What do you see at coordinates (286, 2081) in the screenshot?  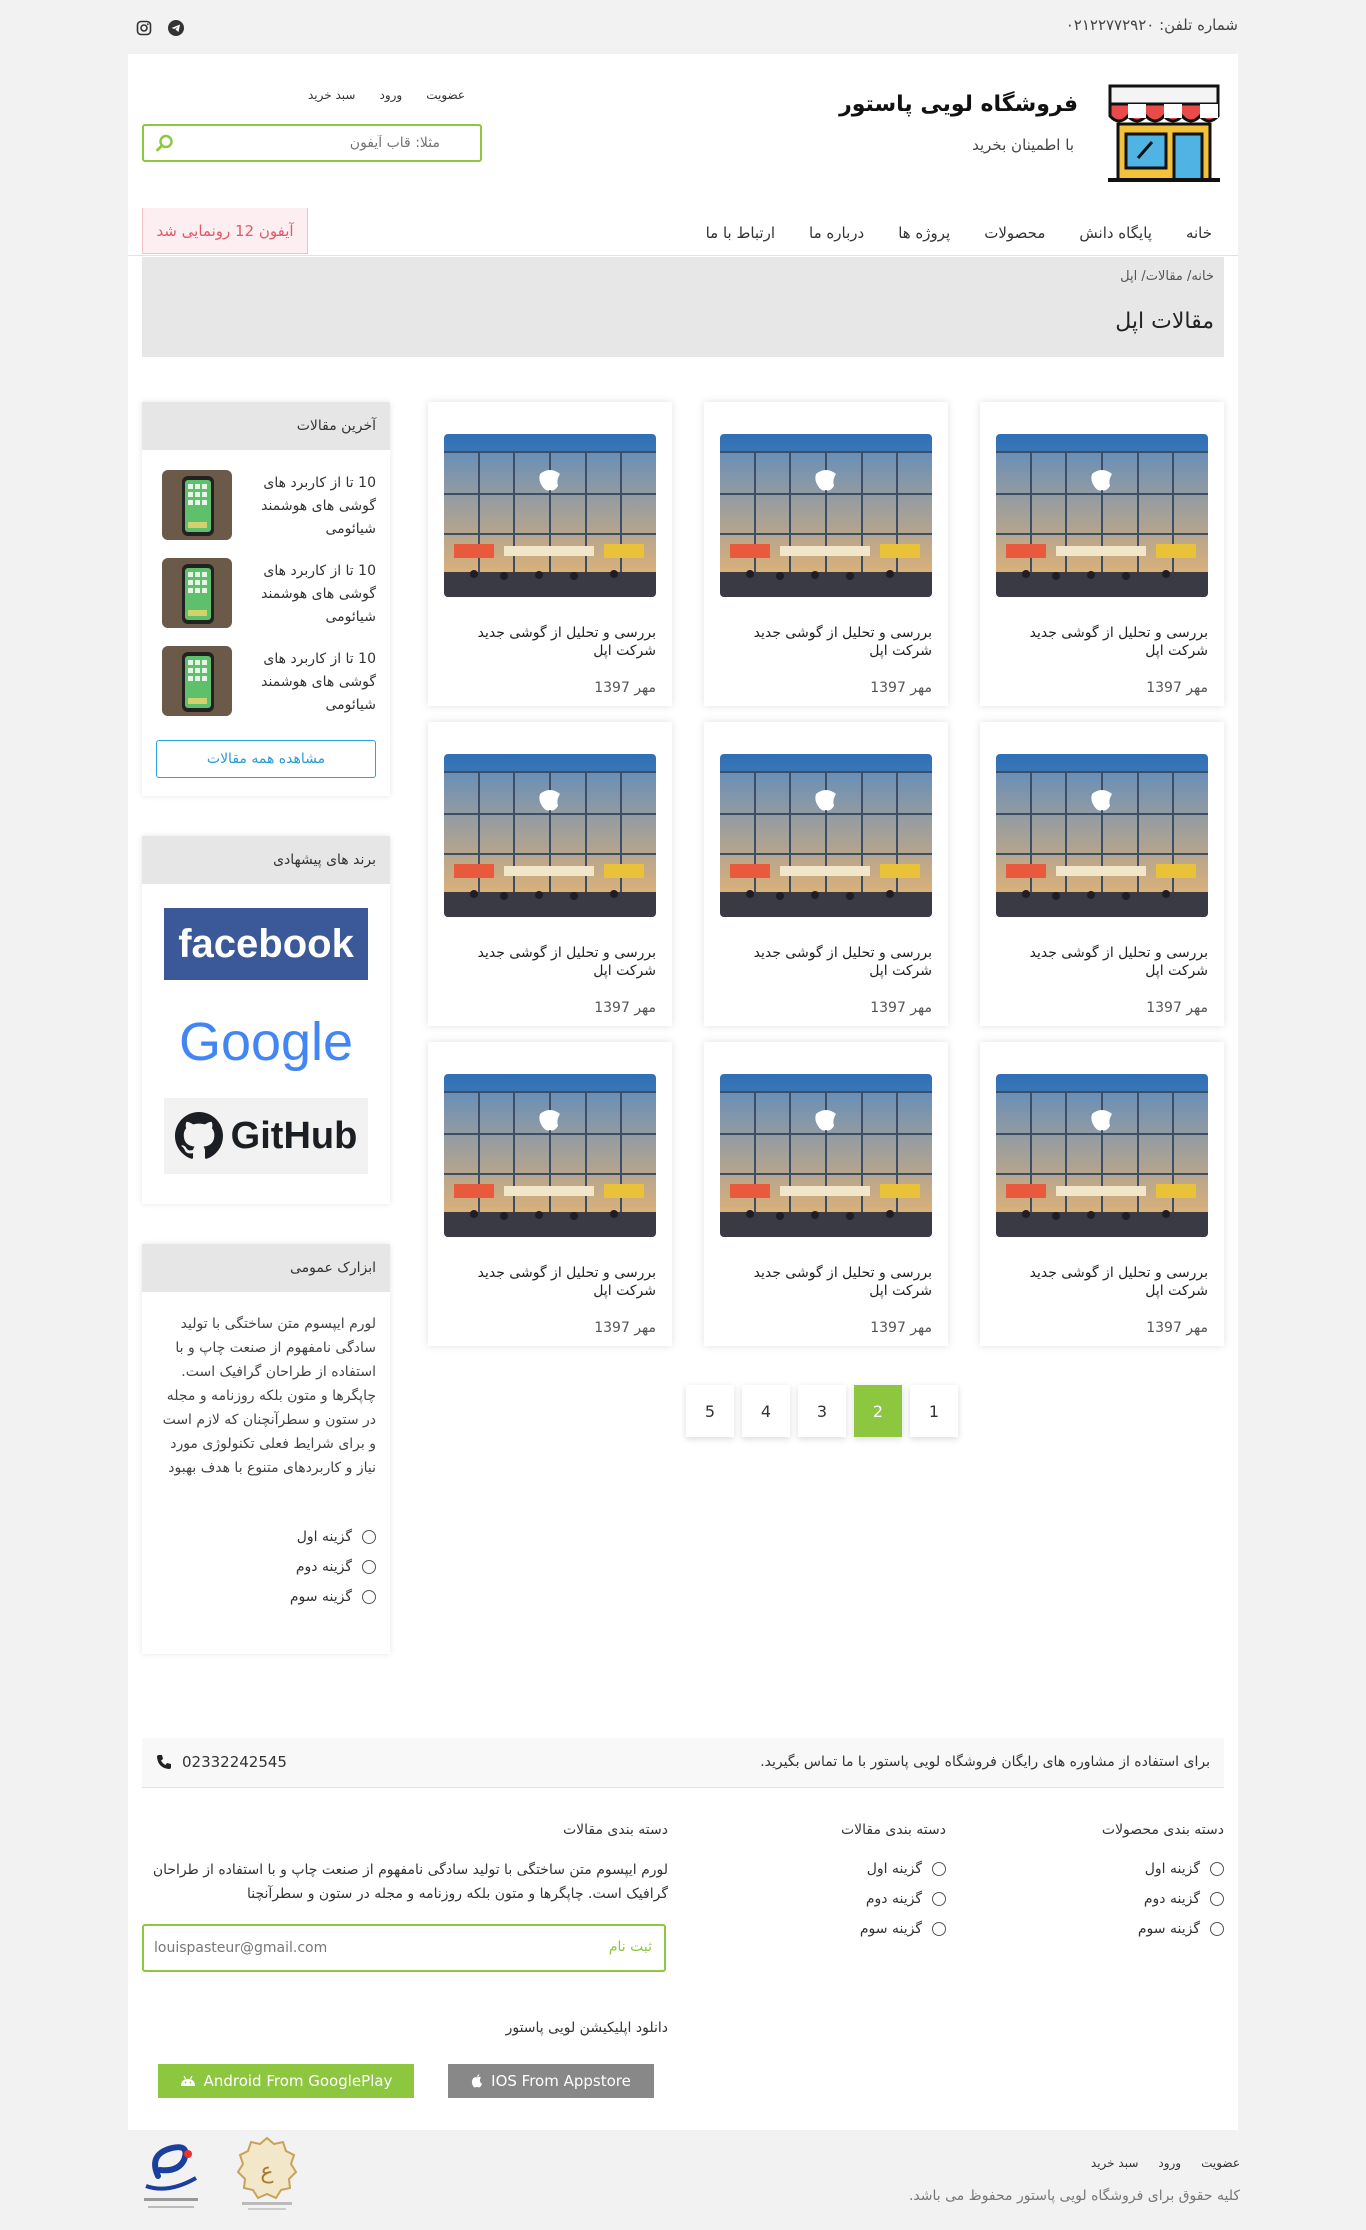 I see `android-download-button: Android From GooglePlay` at bounding box center [286, 2081].